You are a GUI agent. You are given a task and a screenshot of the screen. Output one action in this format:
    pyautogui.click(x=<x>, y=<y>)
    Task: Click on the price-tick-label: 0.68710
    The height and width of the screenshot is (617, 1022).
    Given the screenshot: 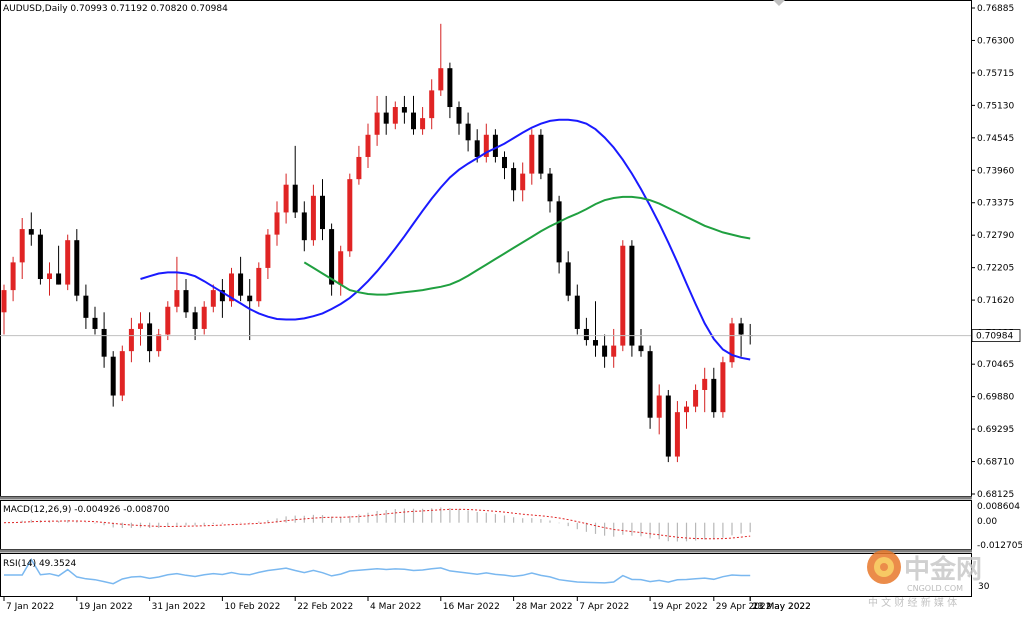 What is the action you would take?
    pyautogui.click(x=995, y=463)
    